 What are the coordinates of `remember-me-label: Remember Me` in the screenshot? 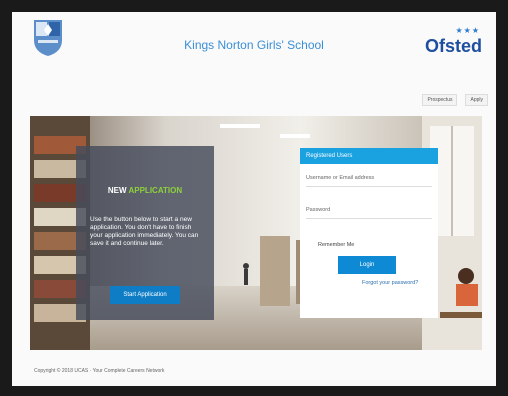 It's located at (336, 245).